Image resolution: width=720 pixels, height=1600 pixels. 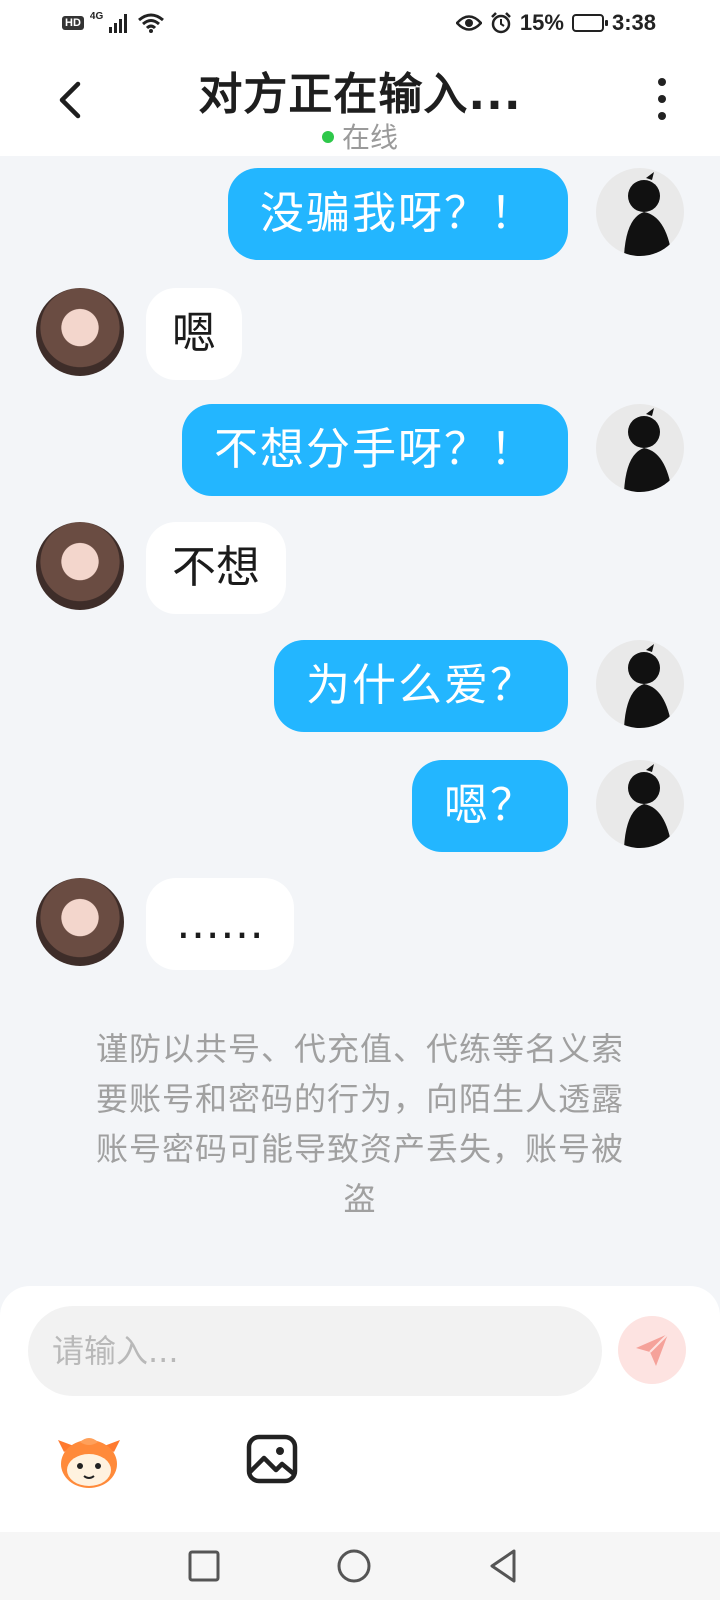 I want to click on image-button, so click(x=272, y=1459).